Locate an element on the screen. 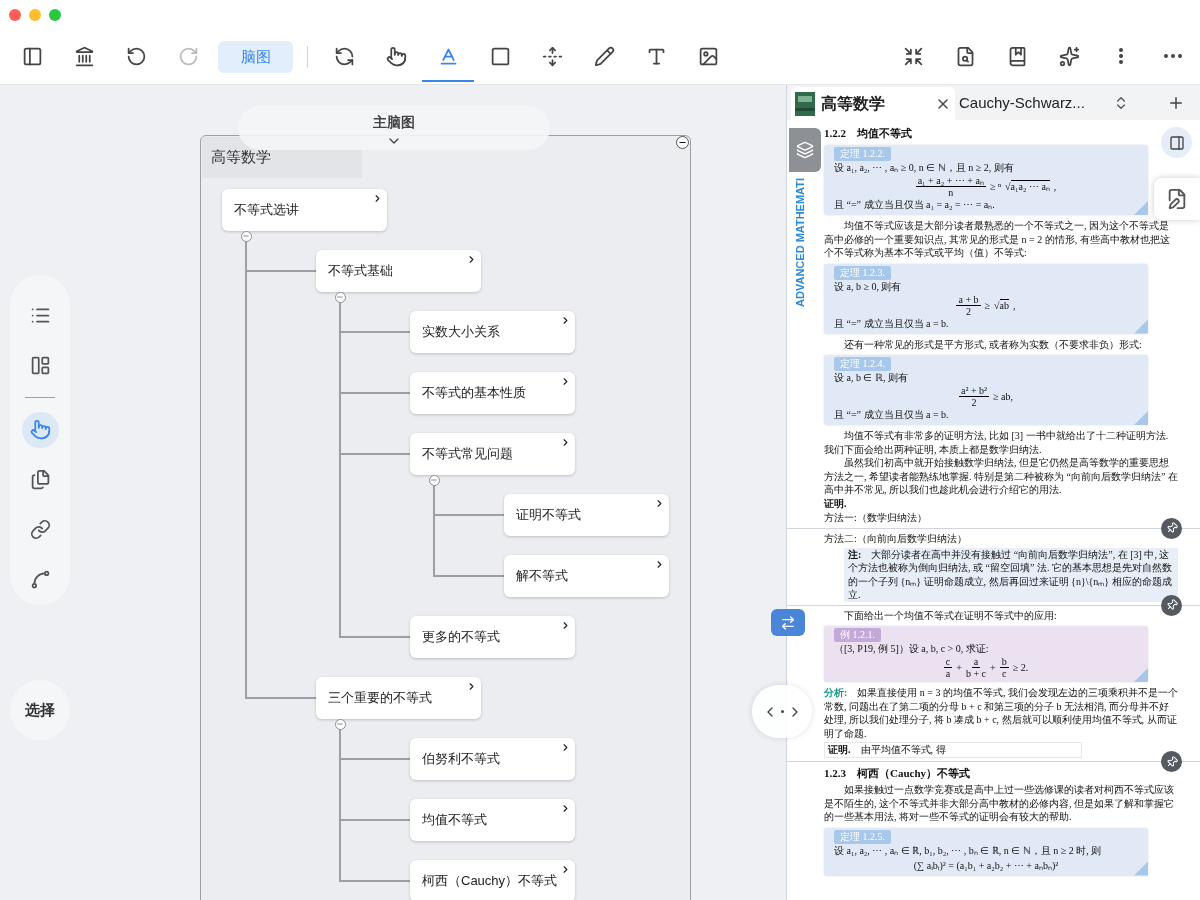 The width and height of the screenshot is (1200, 900). fraction-numerator: a² + b² is located at coordinates (974, 391).